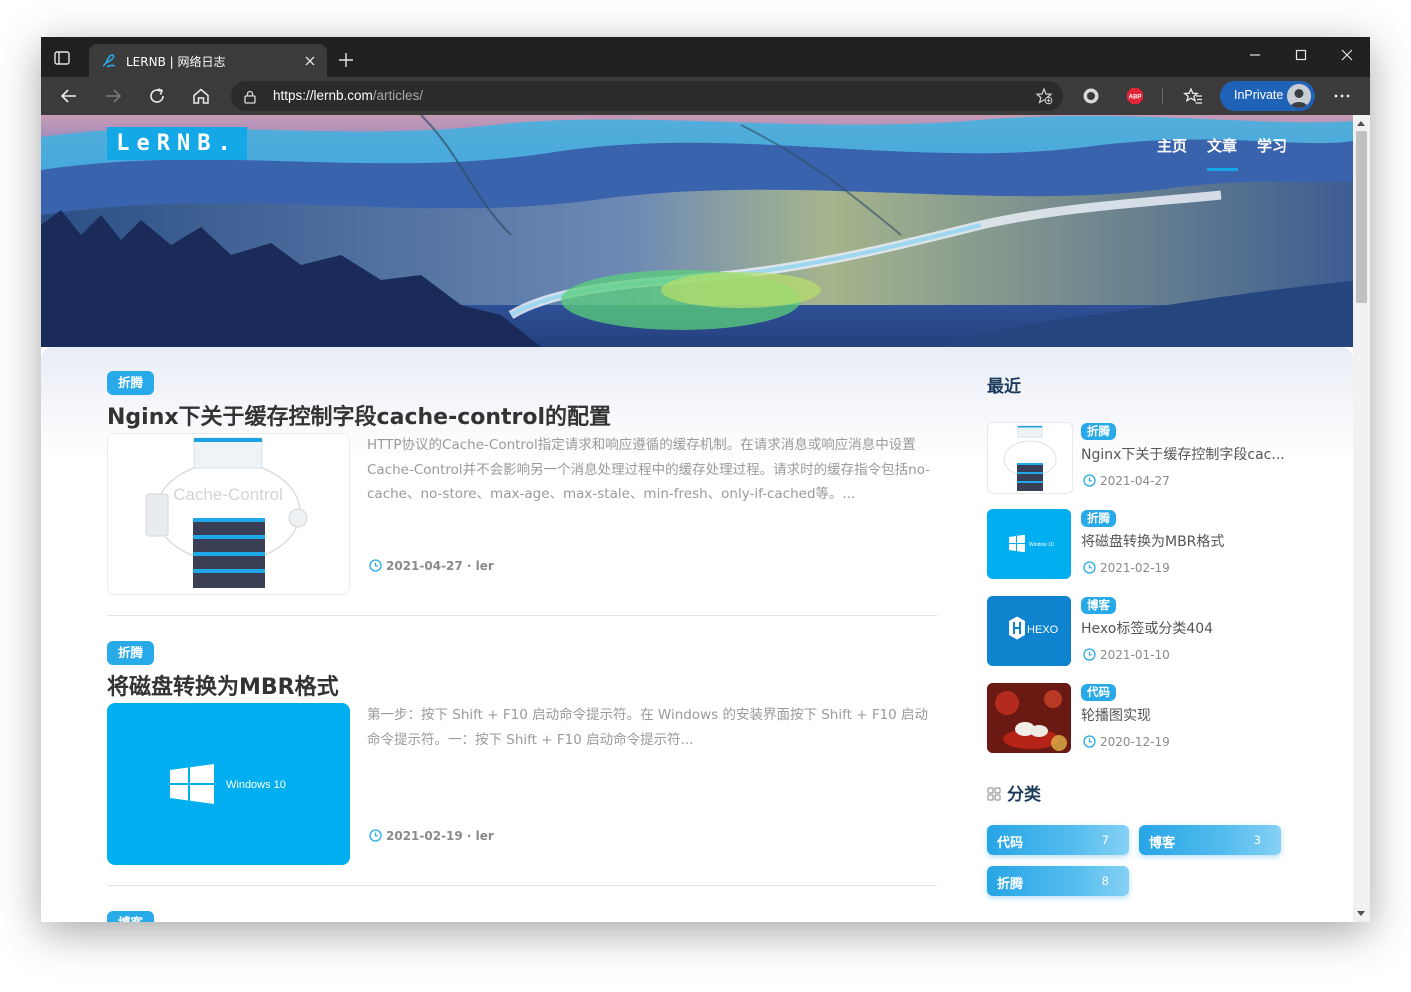 This screenshot has height=992, width=1411. What do you see at coordinates (1010, 843) in the screenshot?
I see `category-name: 代码` at bounding box center [1010, 843].